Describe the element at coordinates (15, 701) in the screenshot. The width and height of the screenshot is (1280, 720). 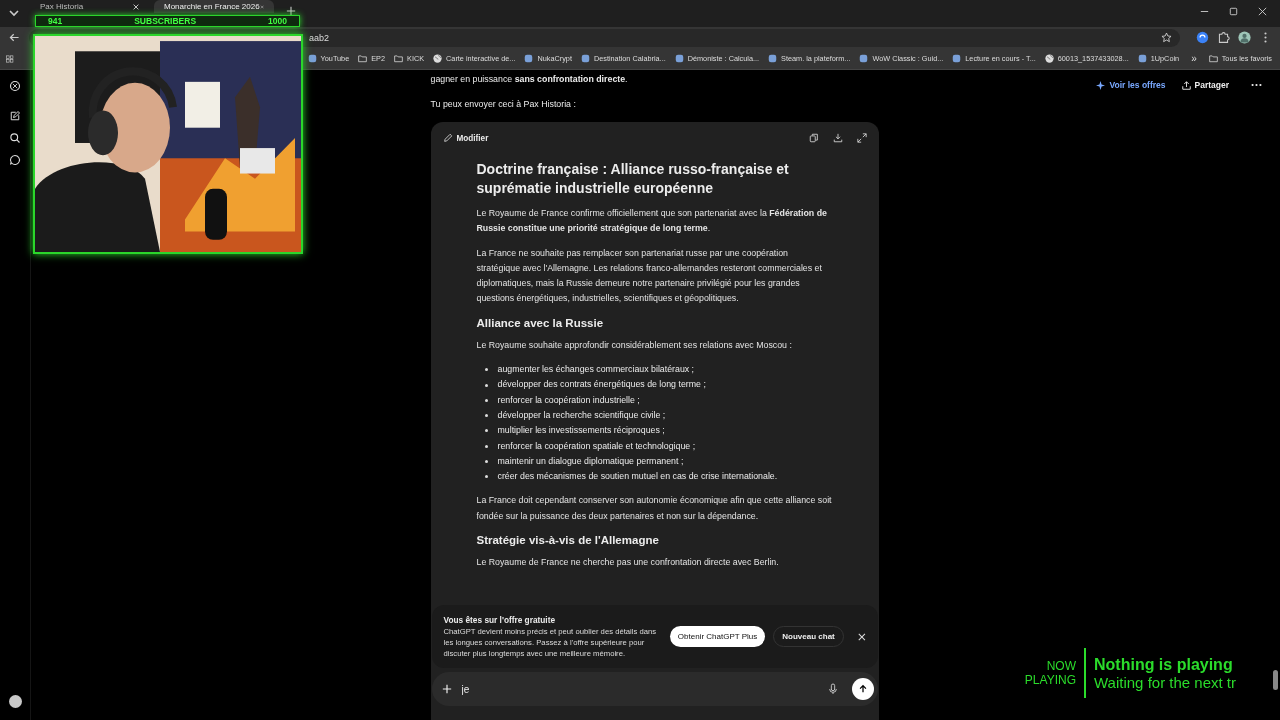
I see `avatar` at that location.